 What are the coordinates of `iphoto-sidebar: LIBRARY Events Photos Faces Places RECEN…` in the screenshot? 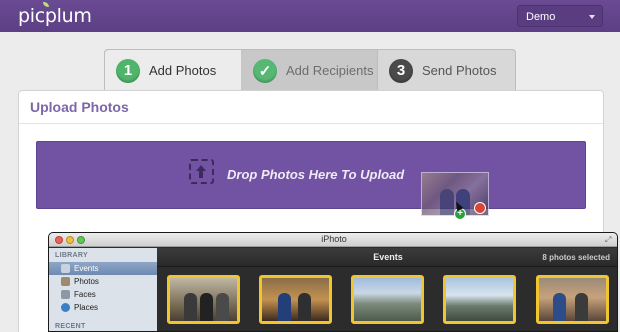 It's located at (103, 289).